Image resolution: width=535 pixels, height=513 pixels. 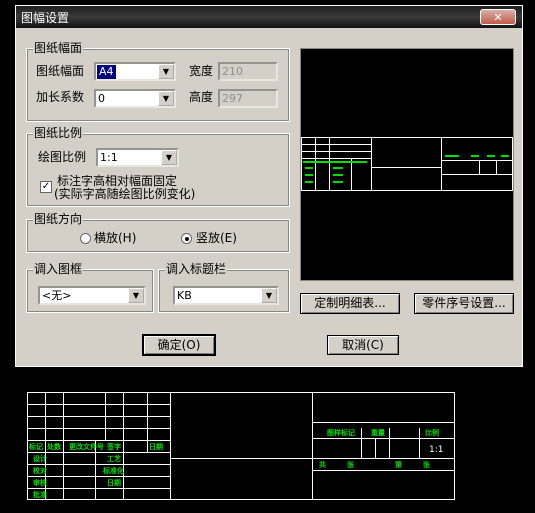 What do you see at coordinates (363, 345) in the screenshot?
I see `cancel-button: 取消(C)` at bounding box center [363, 345].